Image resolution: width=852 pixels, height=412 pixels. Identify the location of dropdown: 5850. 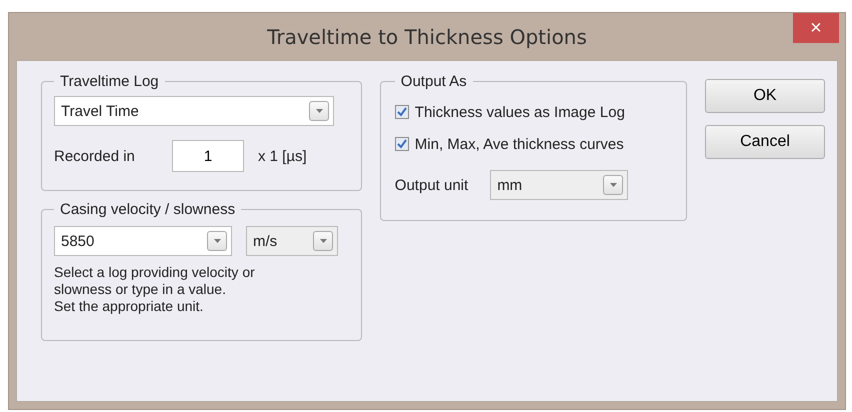
(143, 241).